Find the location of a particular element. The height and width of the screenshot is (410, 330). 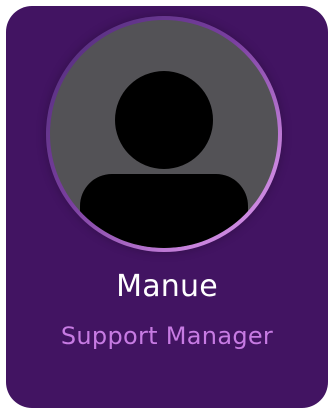

profile-role: Support Manager is located at coordinates (167, 336).